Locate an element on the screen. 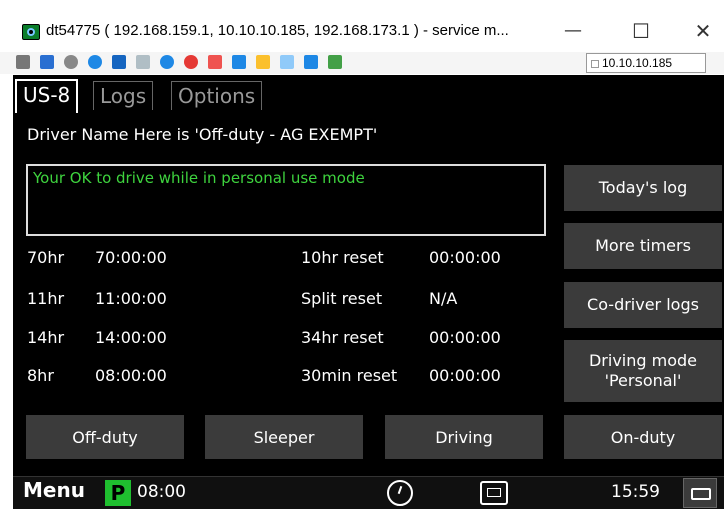  timer-value-split-reset: N/A is located at coordinates (443, 298).